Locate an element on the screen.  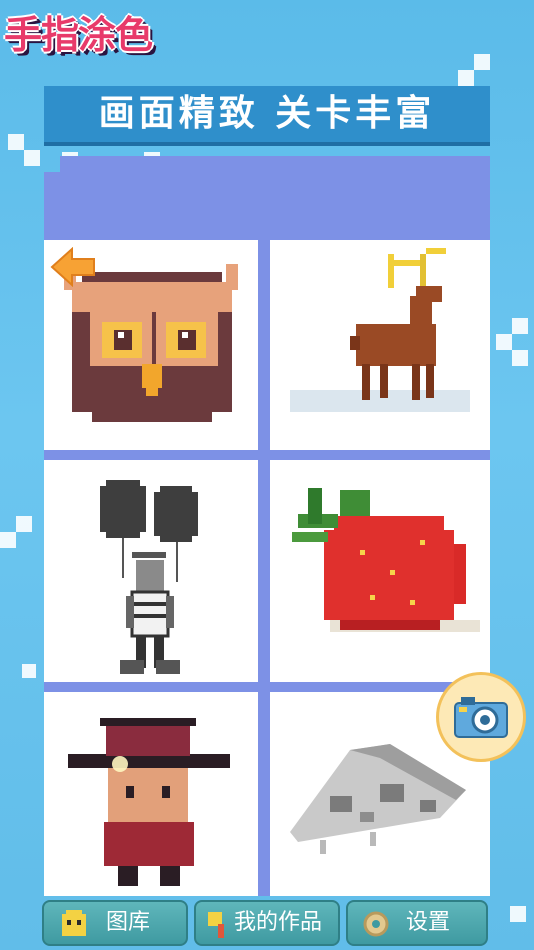
banner-title: 画面精致 关卡丰富 is located at coordinates (267, 113).